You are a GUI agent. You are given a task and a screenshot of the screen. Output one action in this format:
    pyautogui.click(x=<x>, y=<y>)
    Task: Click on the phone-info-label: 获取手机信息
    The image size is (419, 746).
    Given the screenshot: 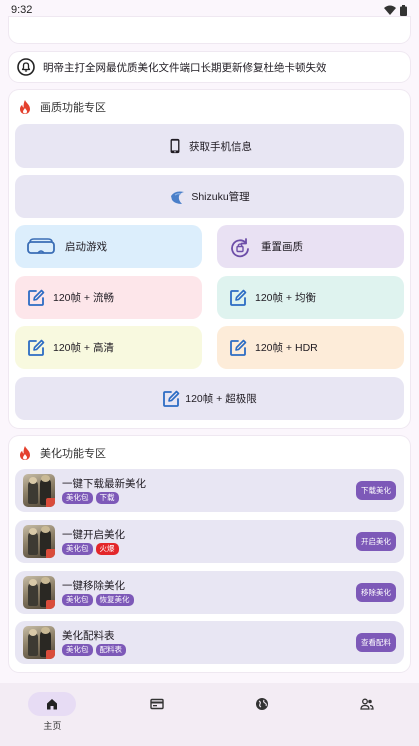 What is the action you would take?
    pyautogui.click(x=220, y=146)
    